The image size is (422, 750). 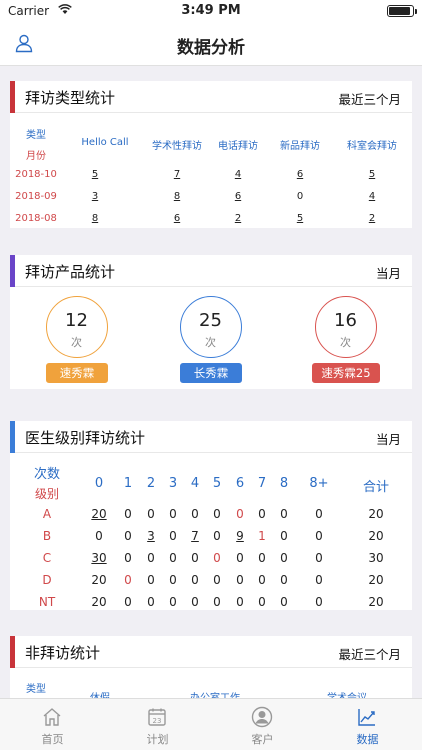 What do you see at coordinates (369, 98) in the screenshot?
I see `visit-type-range: 最近三个月` at bounding box center [369, 98].